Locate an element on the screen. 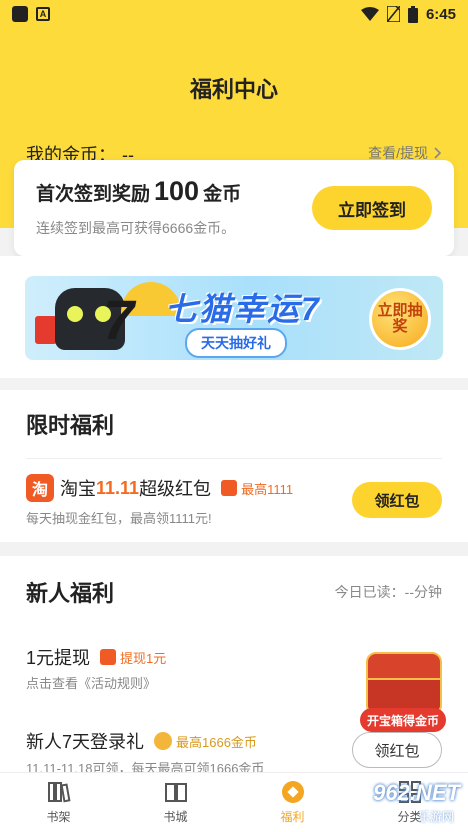 The image size is (468, 832). signin-title-suffix: 金币 is located at coordinates (222, 194).